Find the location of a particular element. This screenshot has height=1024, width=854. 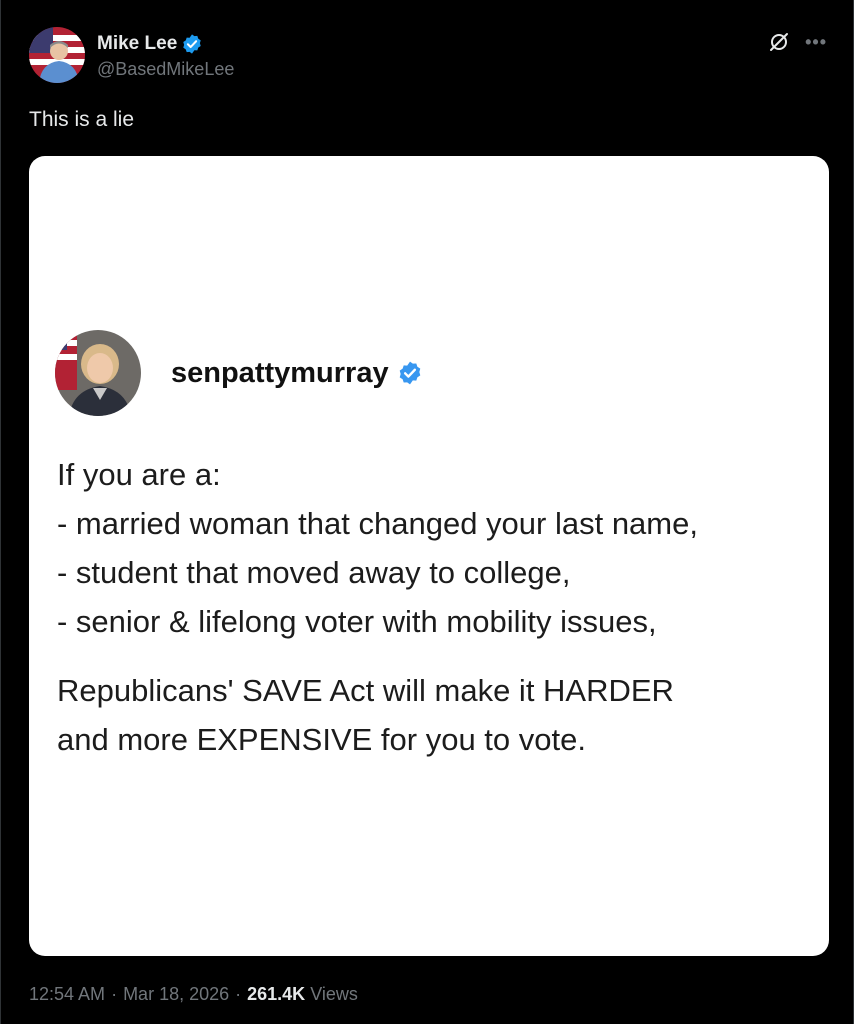

more-options-icon: ••• is located at coordinates (816, 42).